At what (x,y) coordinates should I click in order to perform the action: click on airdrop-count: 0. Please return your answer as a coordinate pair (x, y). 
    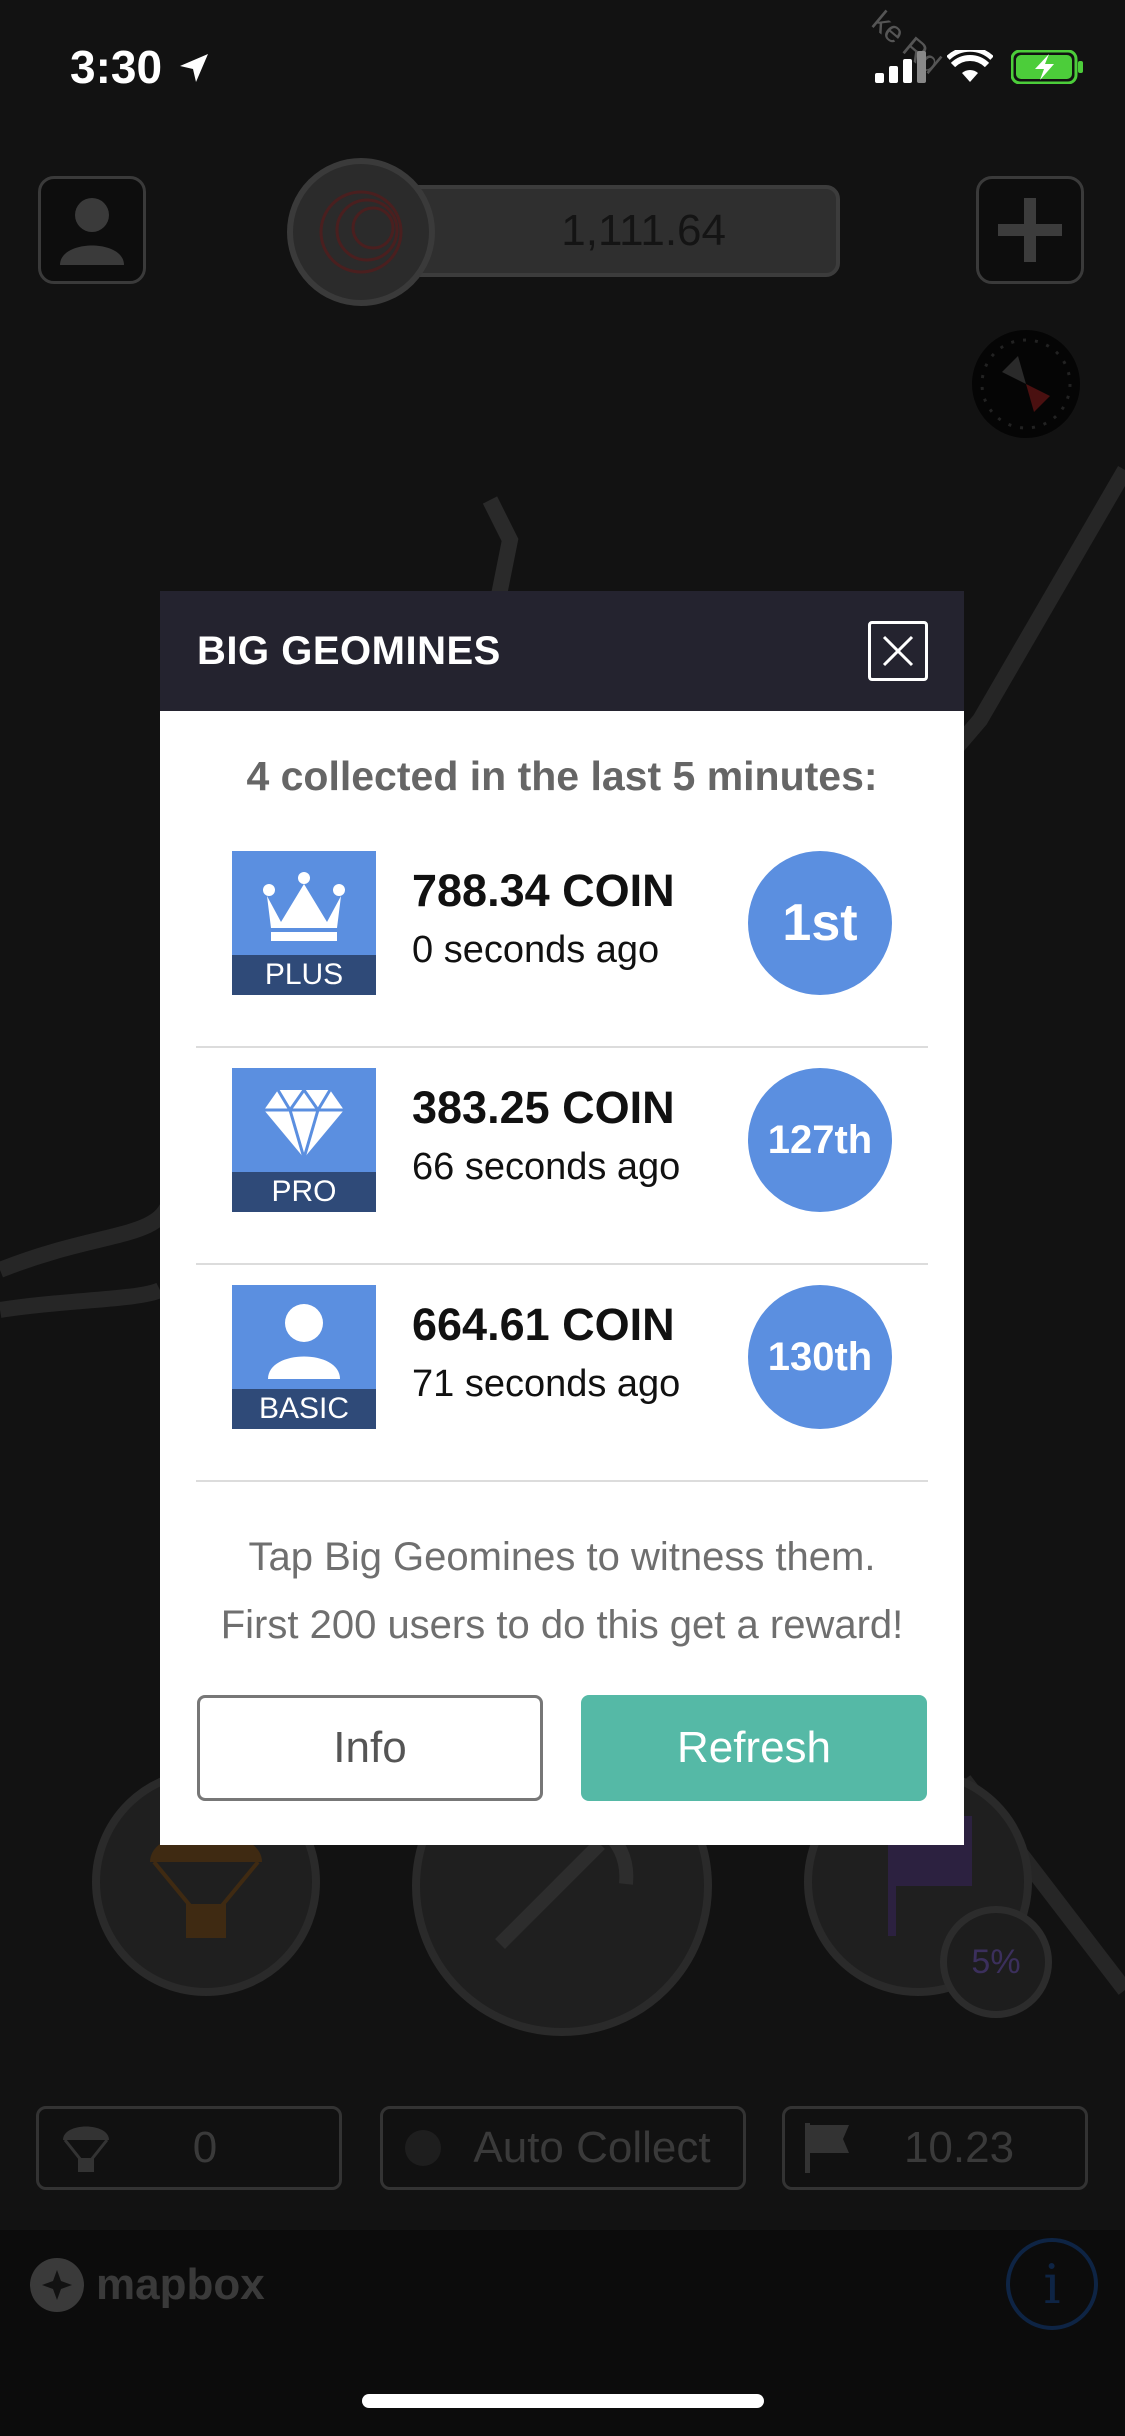
    Looking at the image, I should click on (205, 2147).